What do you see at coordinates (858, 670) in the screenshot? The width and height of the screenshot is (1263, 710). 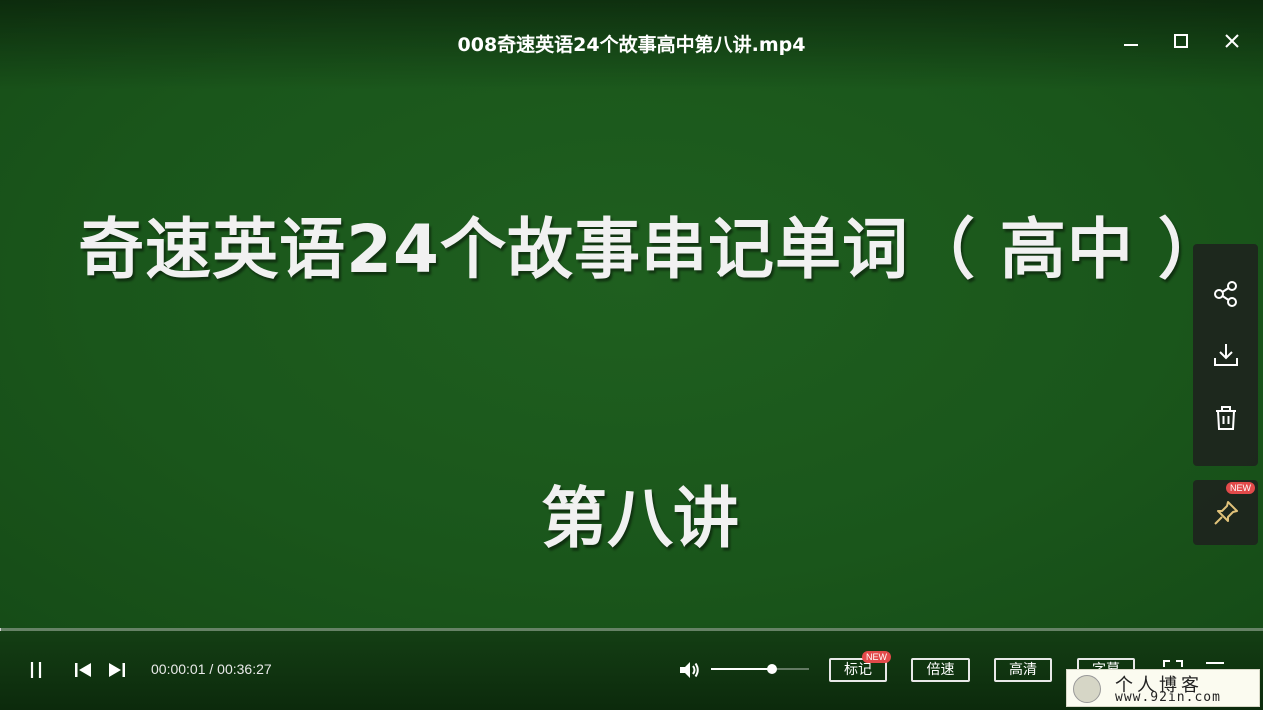 I see `mark-label: 标记` at bounding box center [858, 670].